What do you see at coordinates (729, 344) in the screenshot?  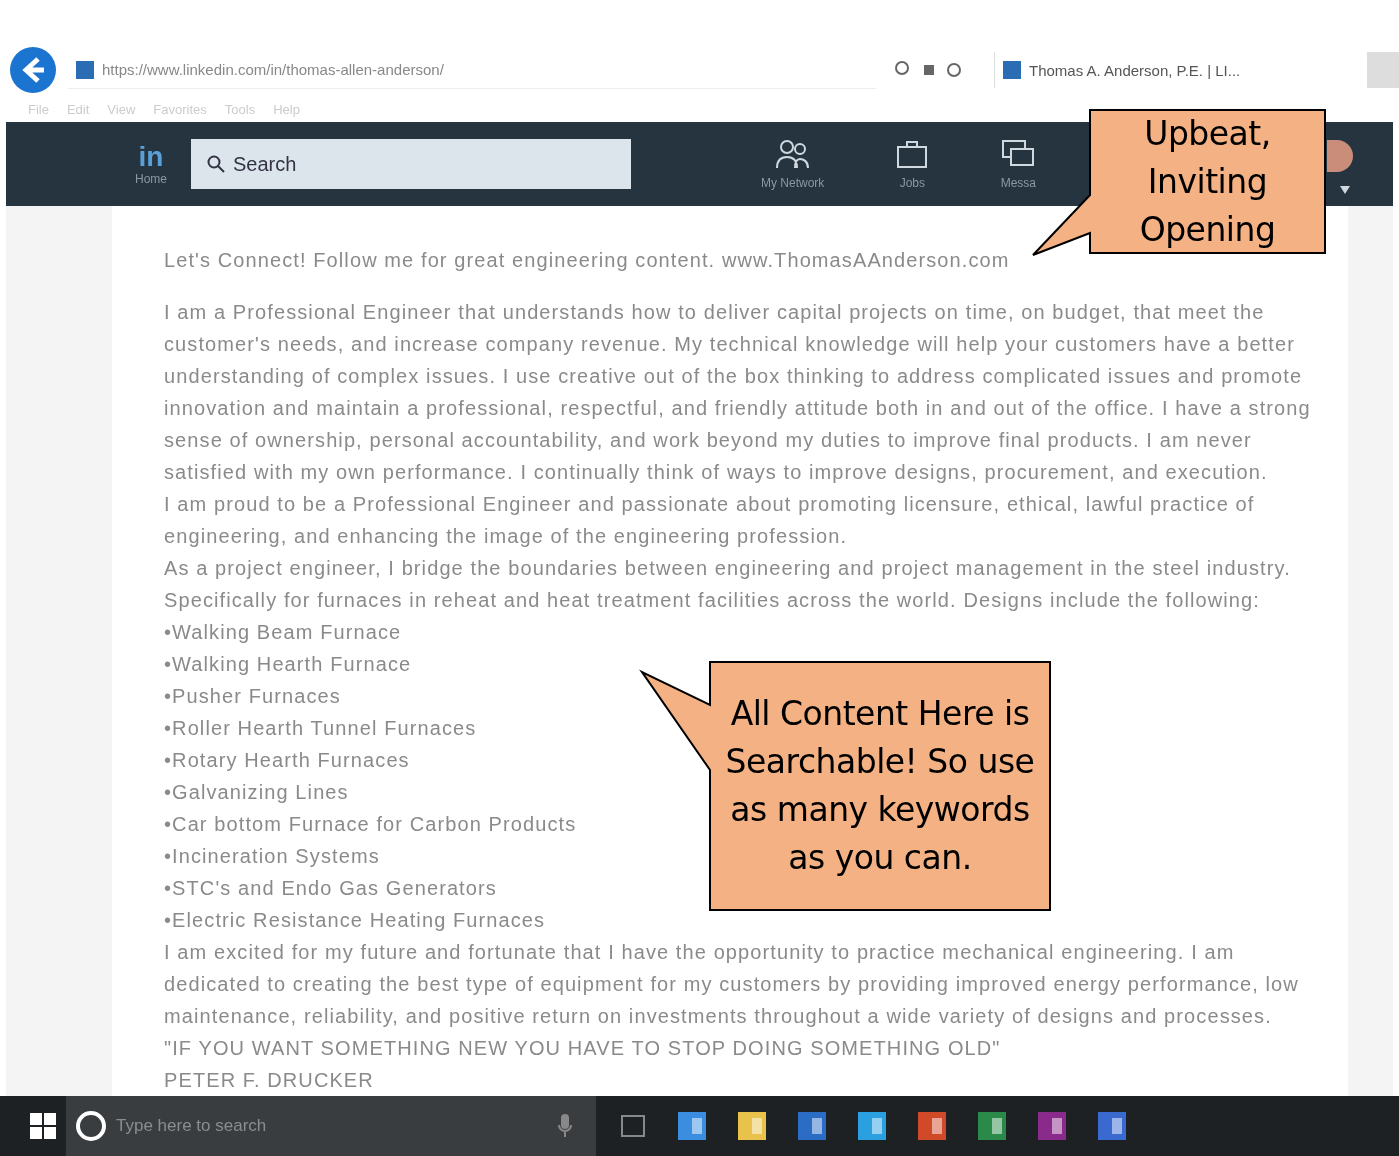 I see `about-text-line: customer's needs, and increase company revenue. My technical knowledge will help your customers have a better` at bounding box center [729, 344].